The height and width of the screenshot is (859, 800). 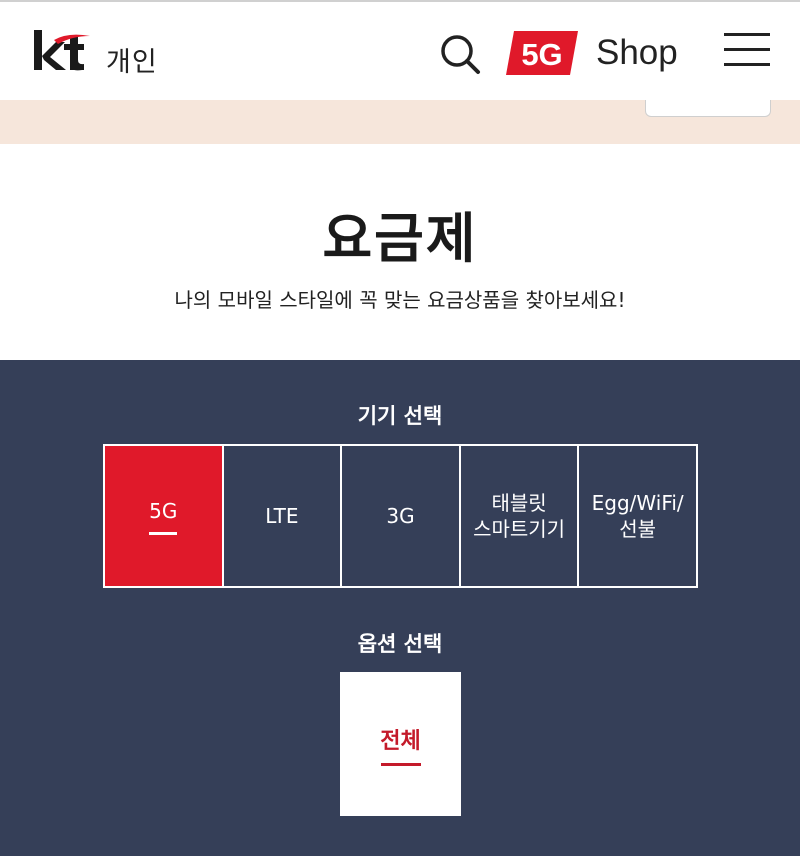 I want to click on kt-logo-icon, so click(x=62, y=51).